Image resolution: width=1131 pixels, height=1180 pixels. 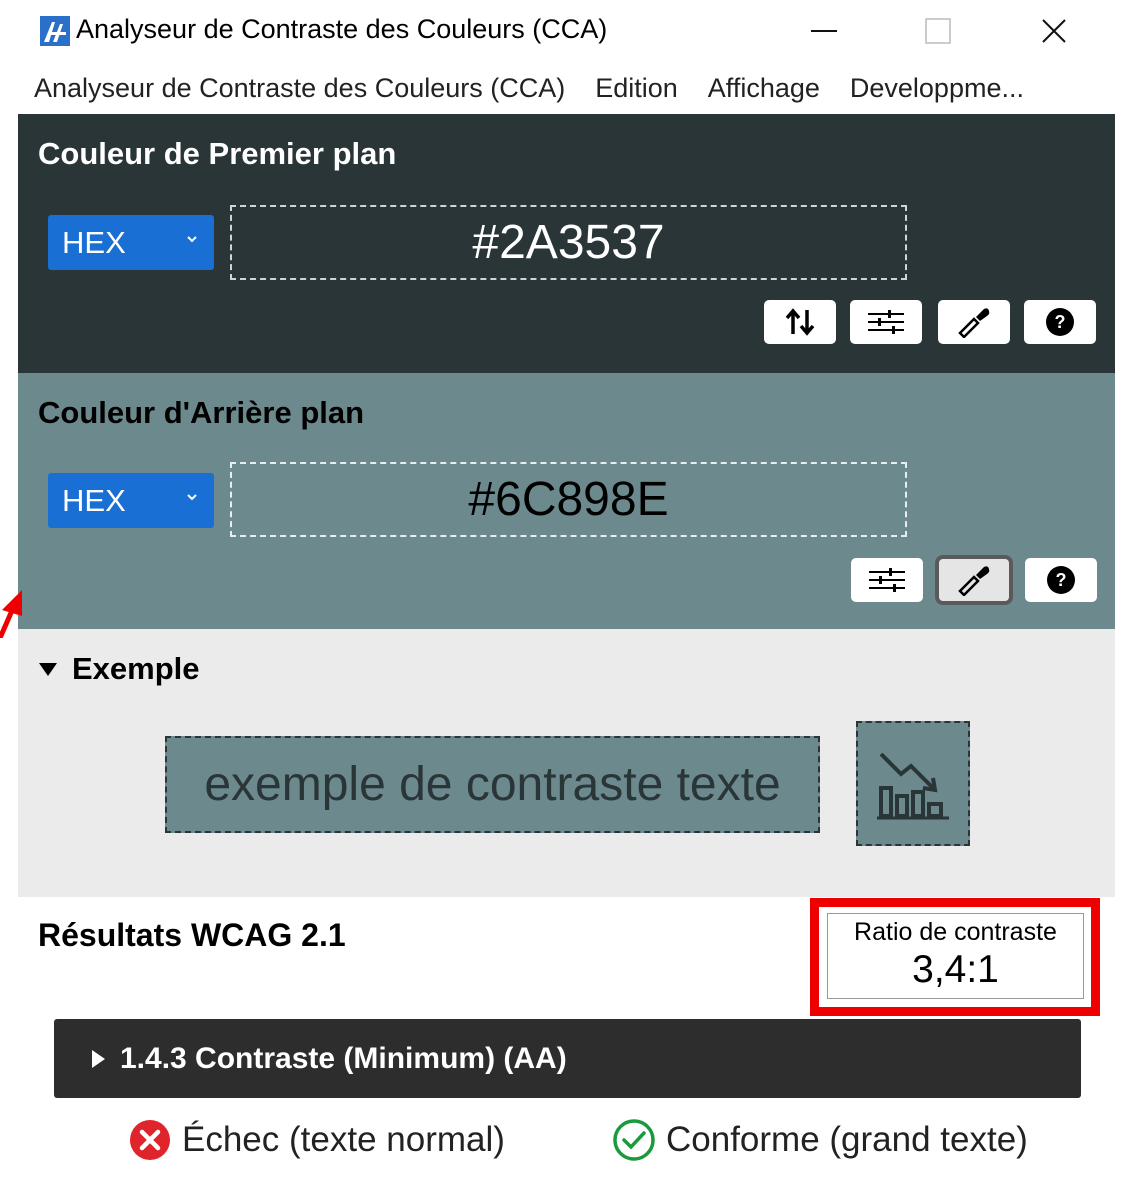 I want to click on contrast-ratio-value: 3,4:1, so click(x=955, y=969).